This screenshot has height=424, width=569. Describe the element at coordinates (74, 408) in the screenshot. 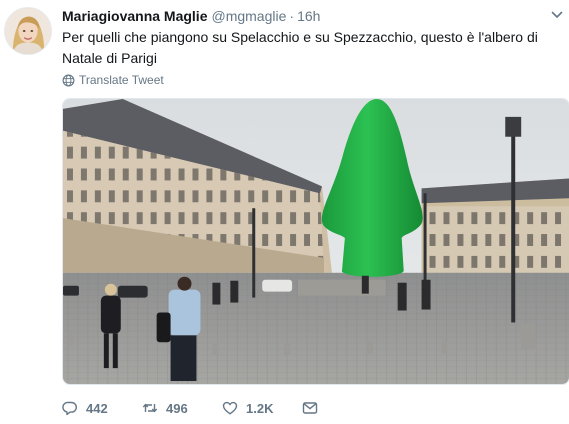

I see `reply-icon` at that location.